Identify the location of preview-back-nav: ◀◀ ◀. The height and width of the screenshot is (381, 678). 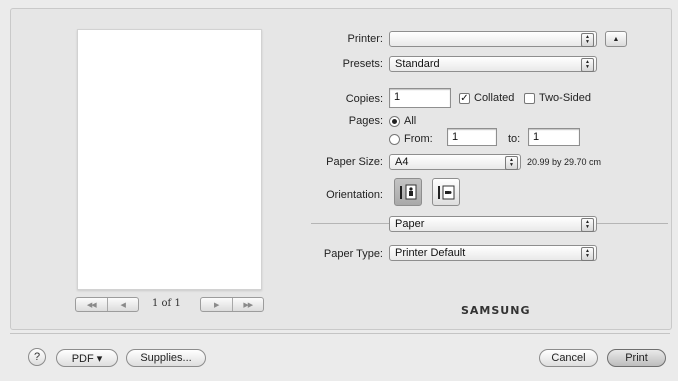
(107, 304).